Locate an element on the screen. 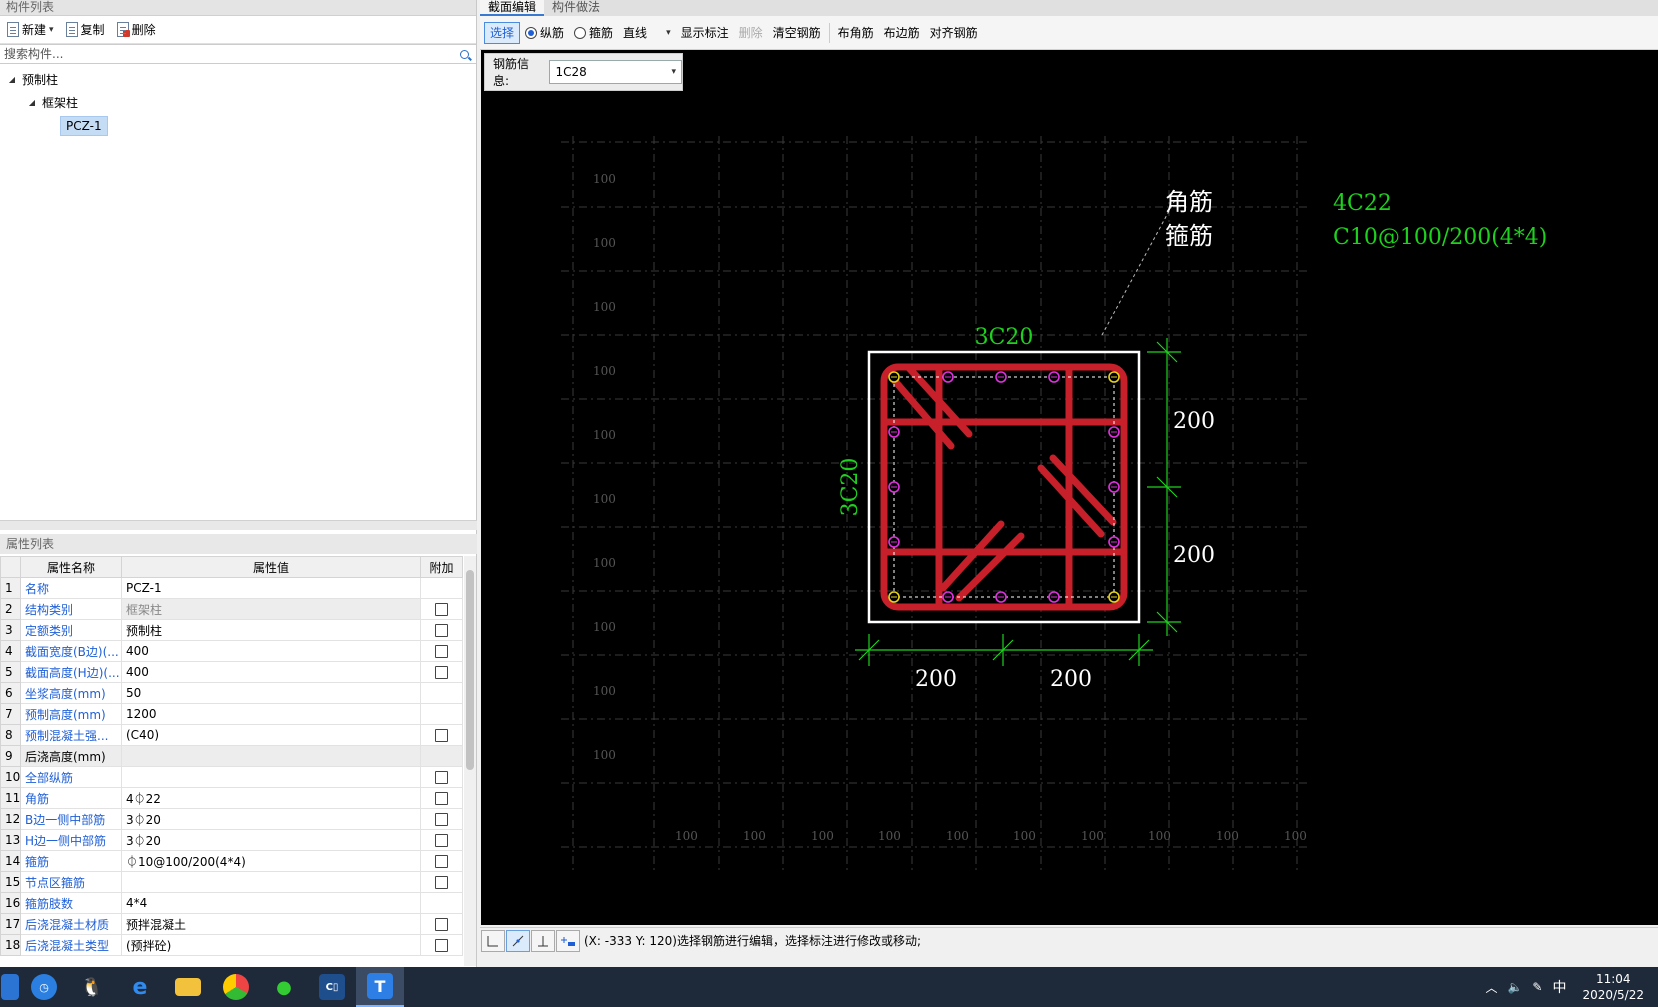 This screenshot has height=1007, width=1658. inner-stirrup-horizontal is located at coordinates (1004, 487).